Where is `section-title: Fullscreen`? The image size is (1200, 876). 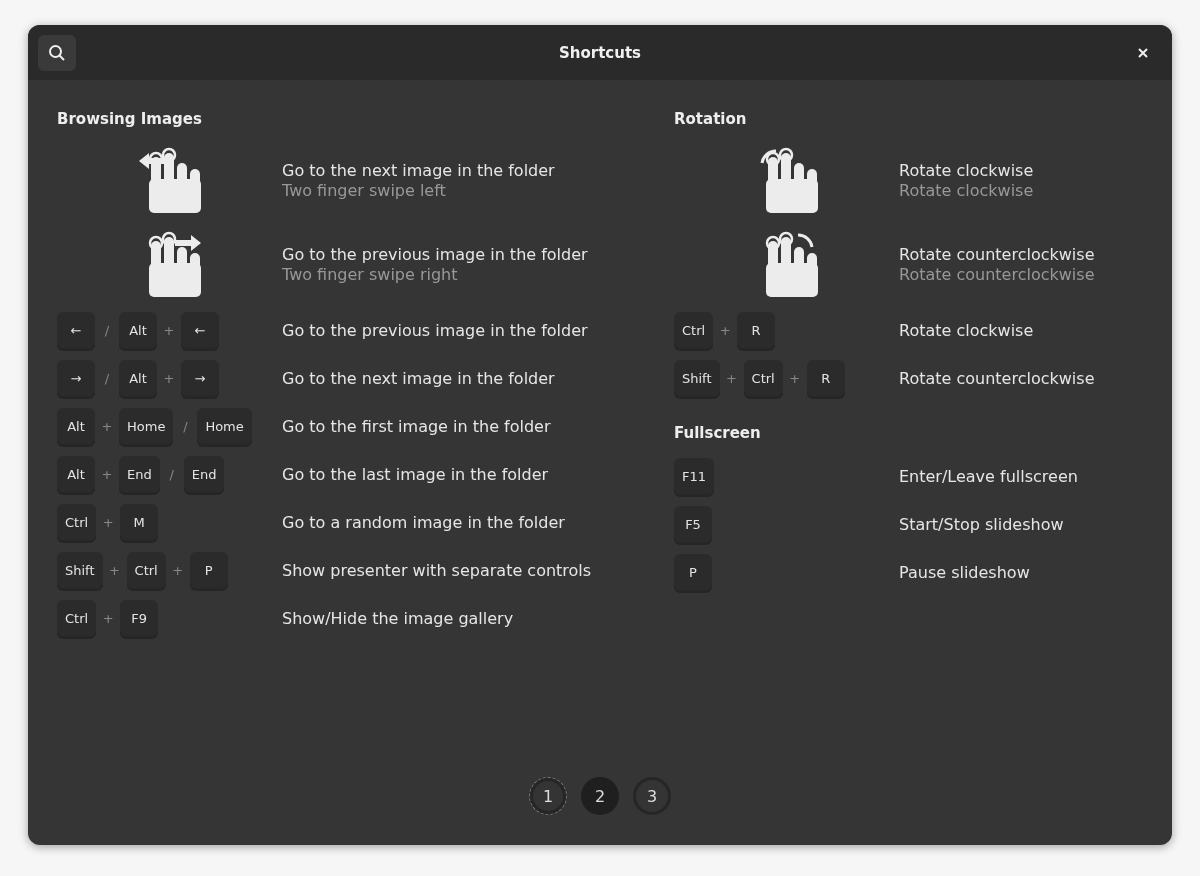
section-title: Fullscreen is located at coordinates (718, 433).